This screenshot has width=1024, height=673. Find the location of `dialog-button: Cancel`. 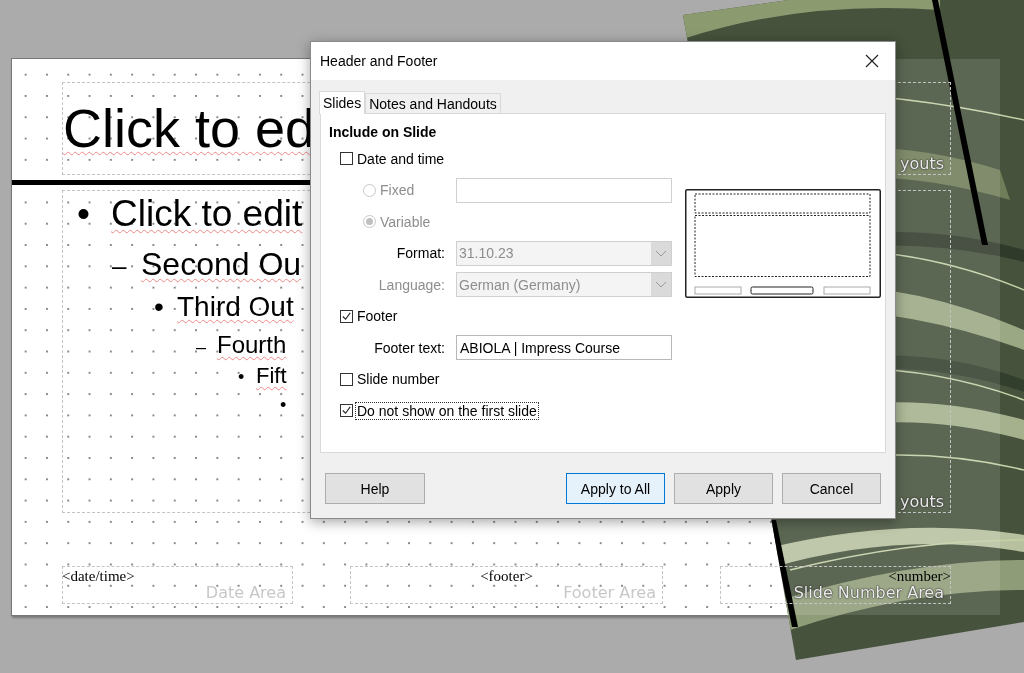

dialog-button: Cancel is located at coordinates (831, 488).